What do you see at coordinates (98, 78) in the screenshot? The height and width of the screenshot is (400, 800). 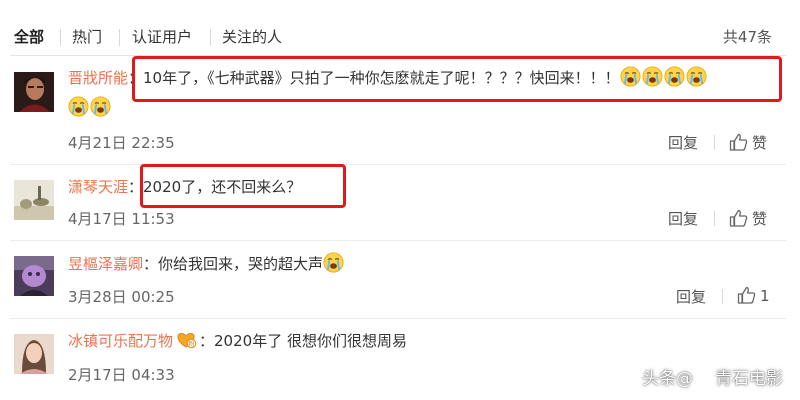 I see `comment-username: 晋戕所能` at bounding box center [98, 78].